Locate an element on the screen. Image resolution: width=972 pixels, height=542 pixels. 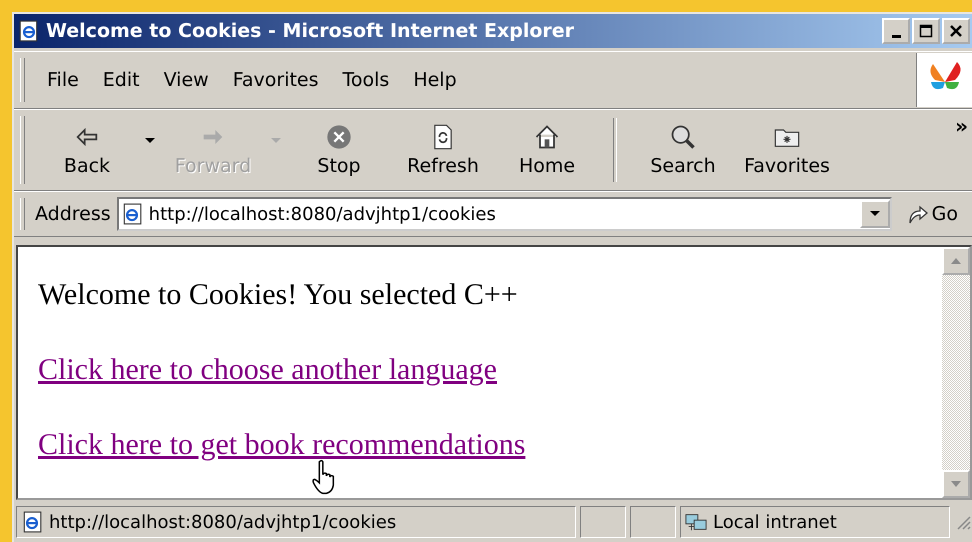
close-icon is located at coordinates (956, 31).